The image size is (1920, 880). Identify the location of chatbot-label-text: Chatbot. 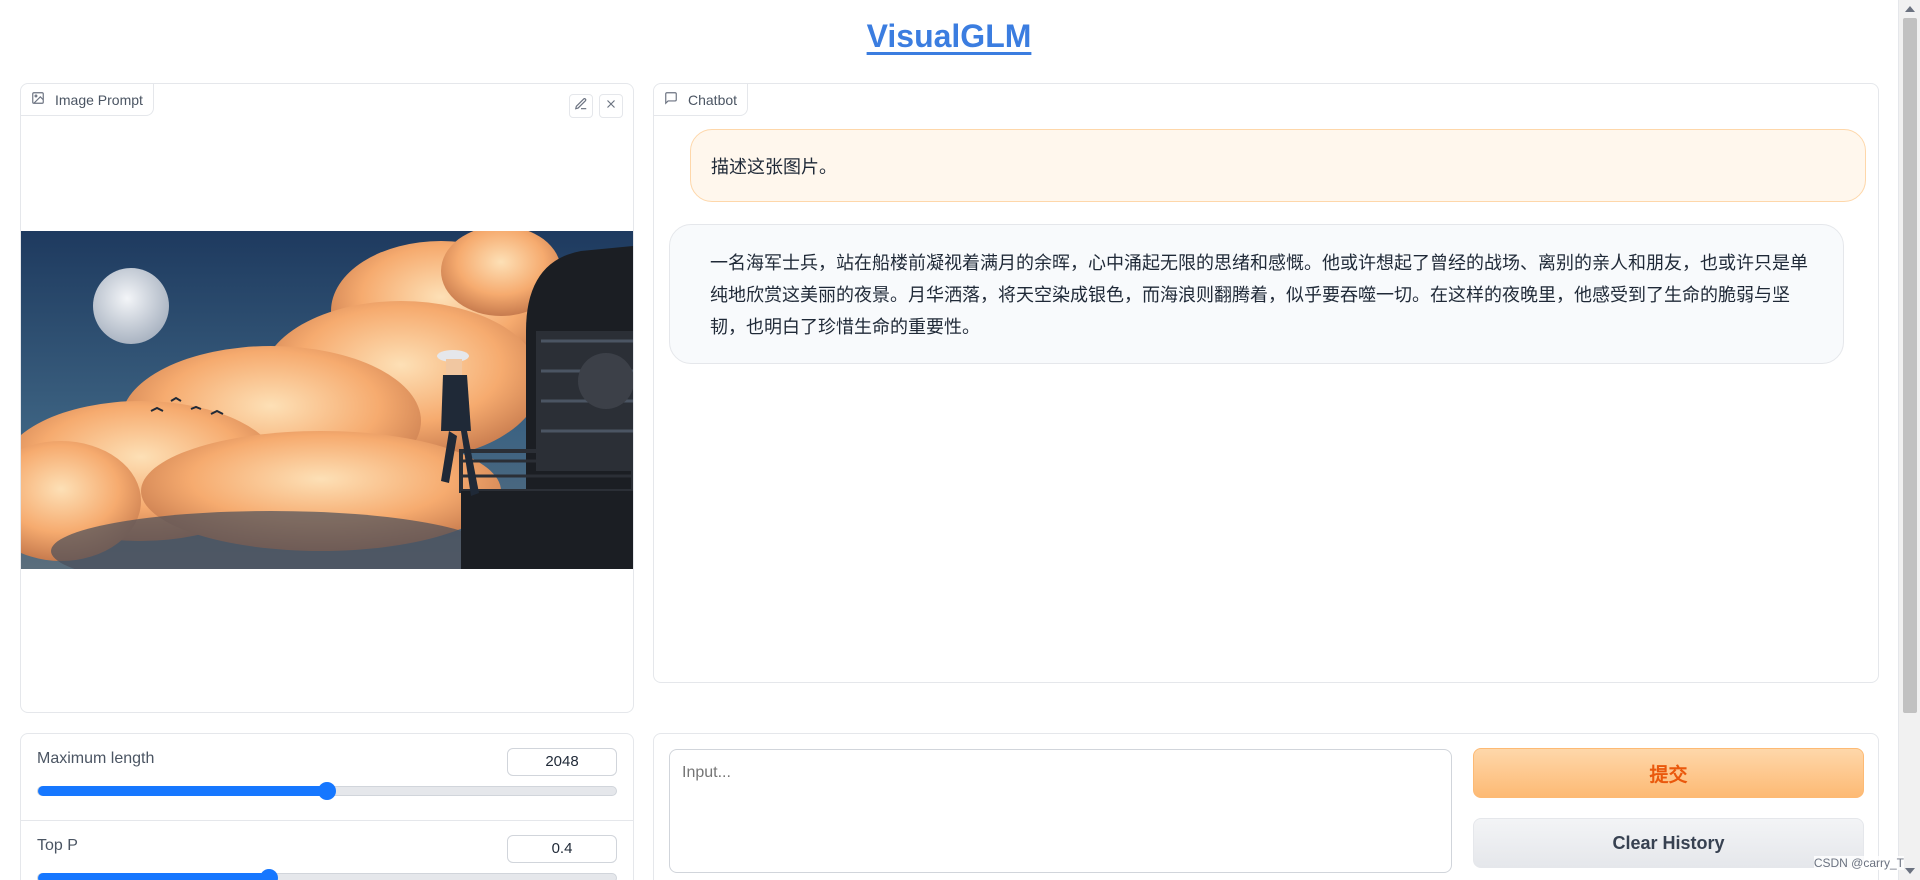
(713, 99).